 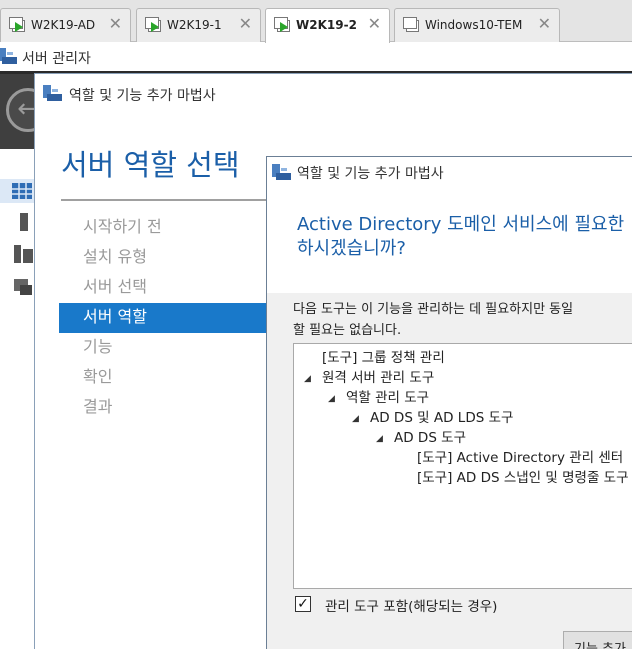 I want to click on dashboard-icon, so click(x=22, y=191).